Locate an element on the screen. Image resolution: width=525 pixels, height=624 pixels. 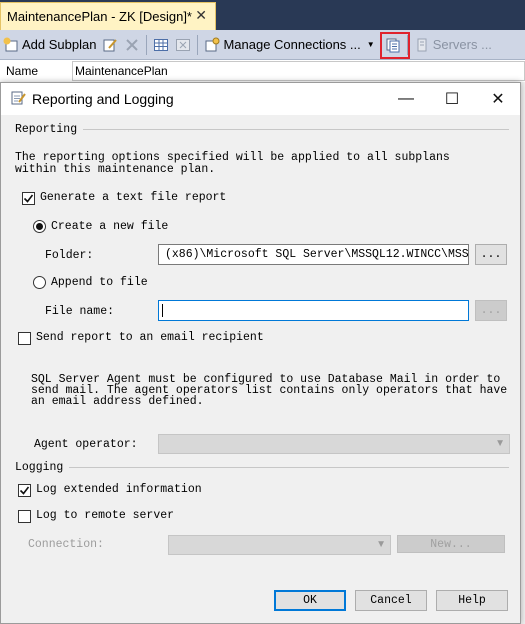
name-label: Name is located at coordinates (22, 71).